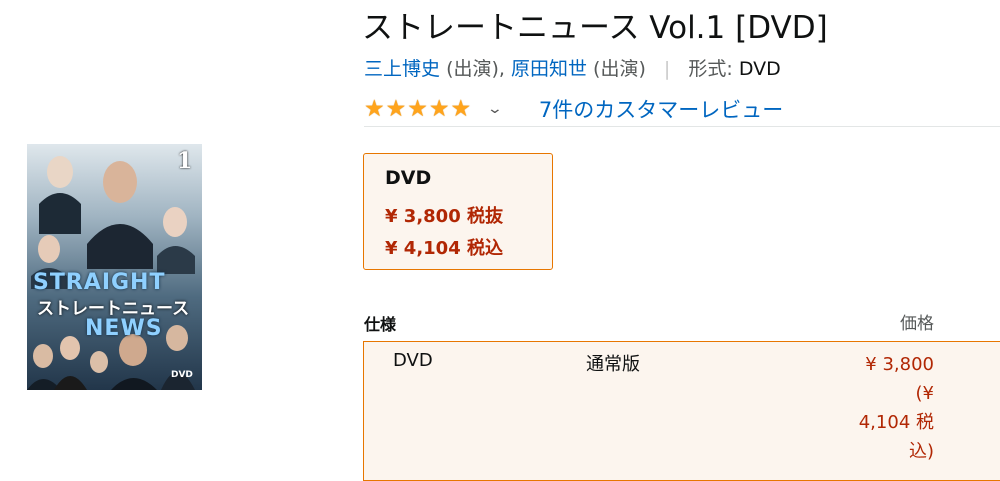  I want to click on format-label: 形式:, so click(710, 69).